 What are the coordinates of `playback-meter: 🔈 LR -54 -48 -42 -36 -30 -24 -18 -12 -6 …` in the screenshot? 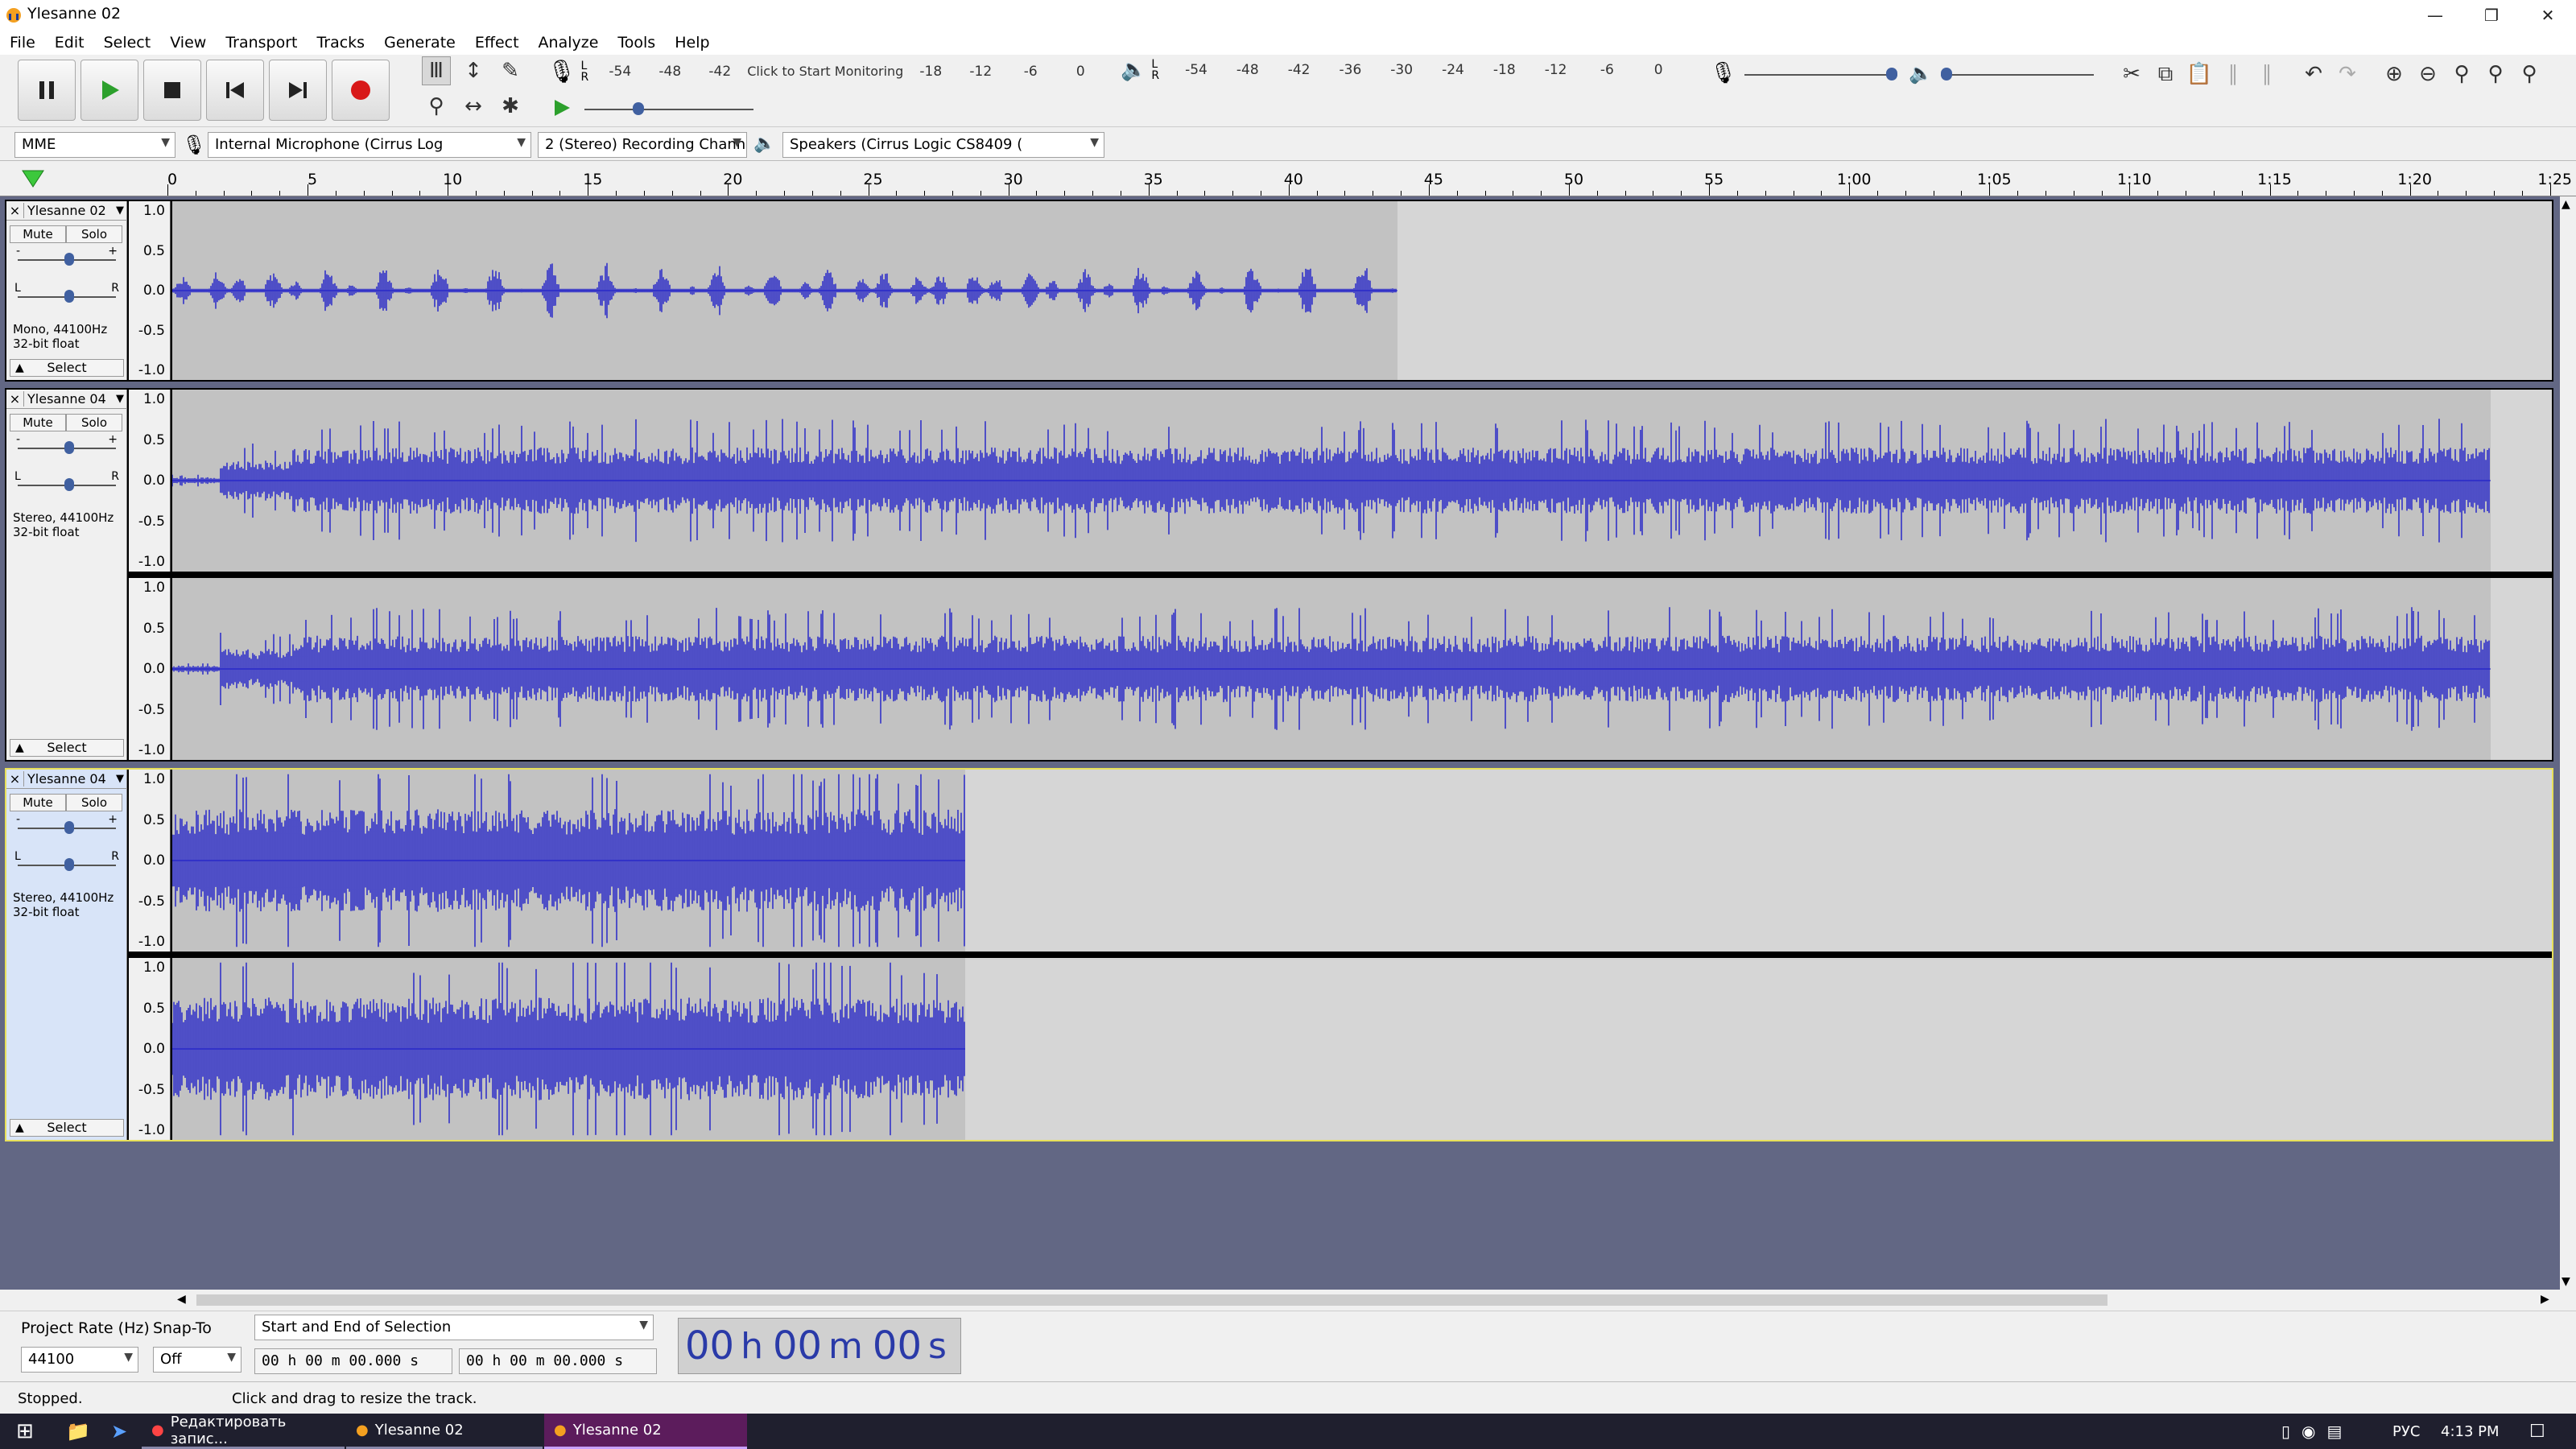 It's located at (1402, 70).